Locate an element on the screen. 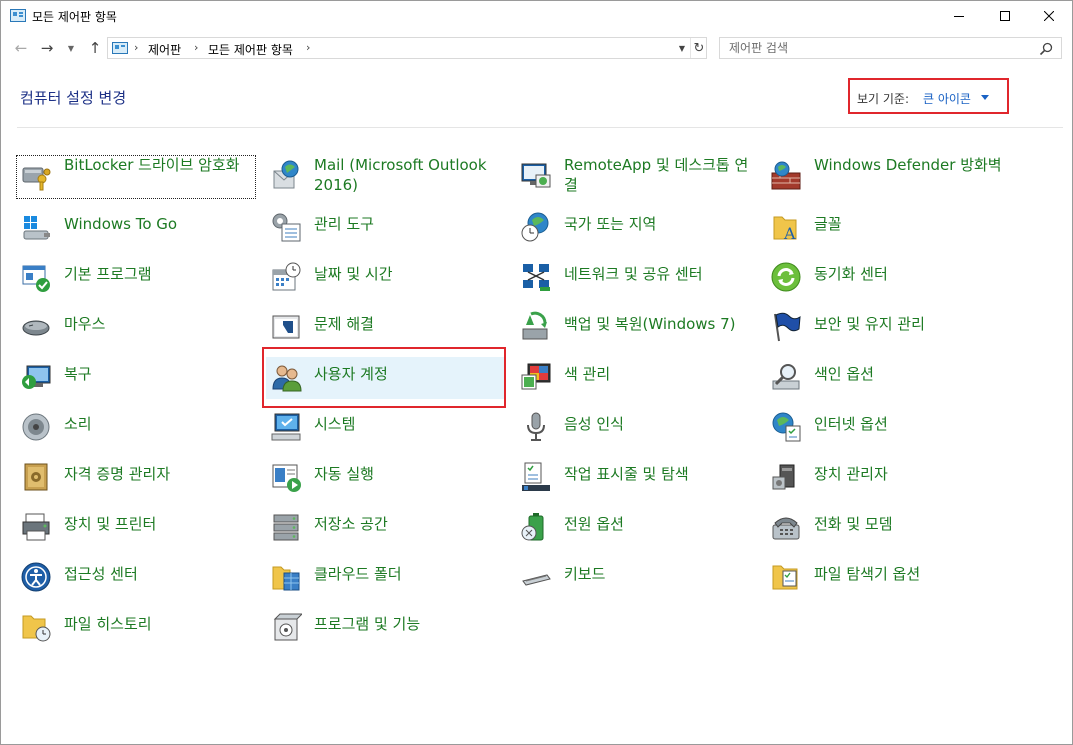 The width and height of the screenshot is (1073, 745). item-label: 저장소 공간 is located at coordinates (410, 524).